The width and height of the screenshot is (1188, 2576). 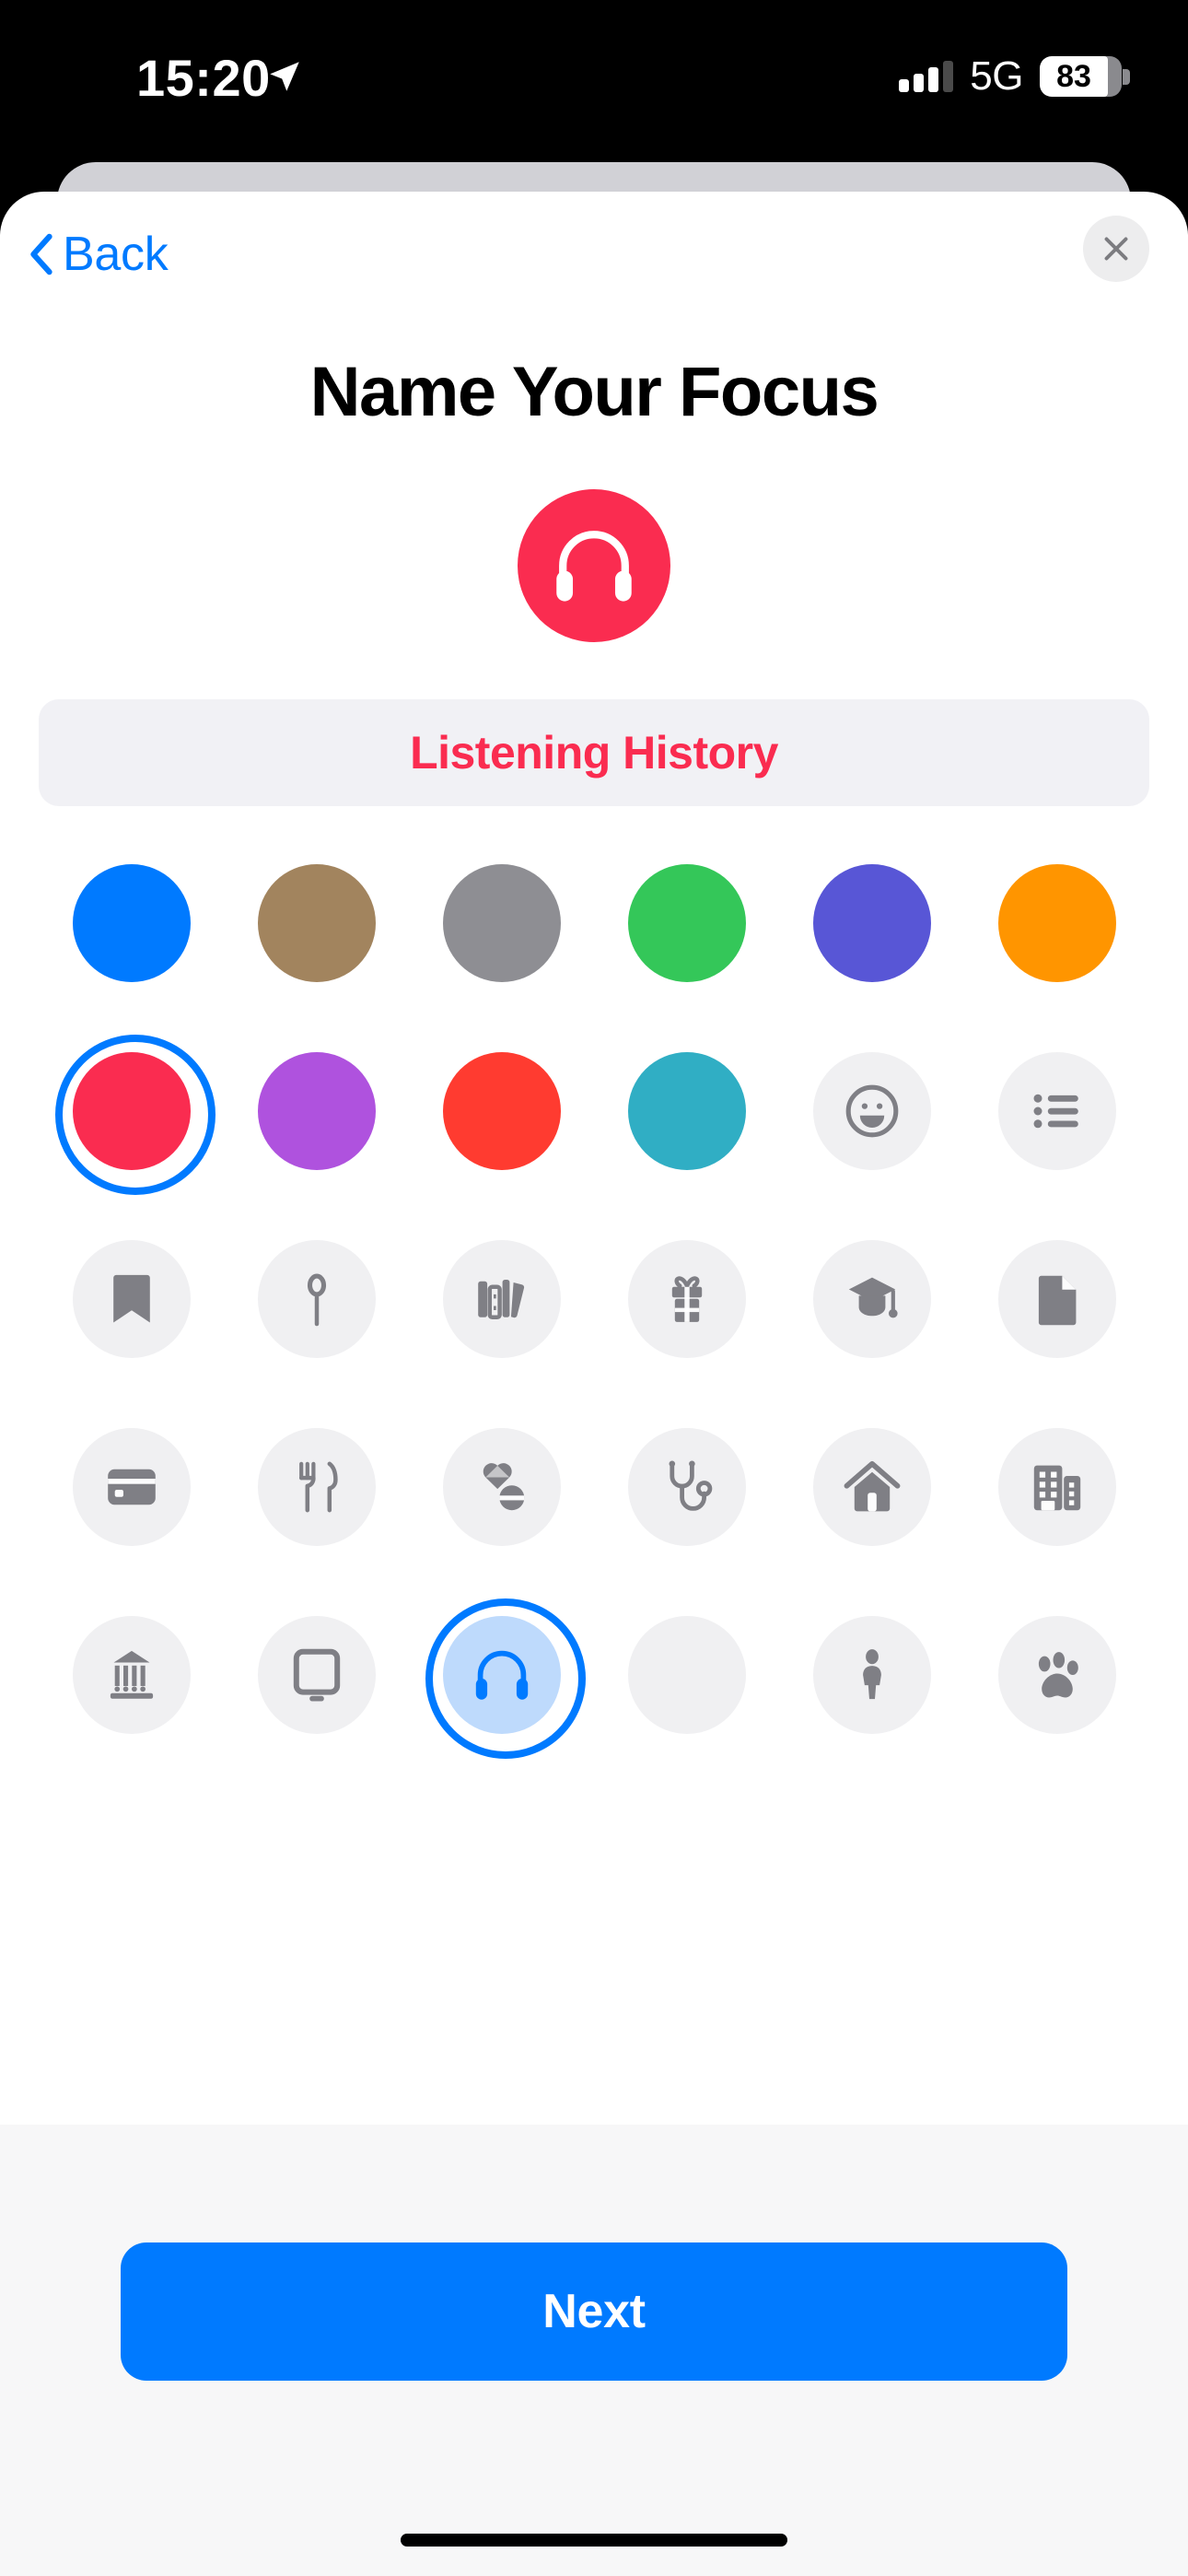 I want to click on picker-cell-color-pink, so click(x=134, y=1115).